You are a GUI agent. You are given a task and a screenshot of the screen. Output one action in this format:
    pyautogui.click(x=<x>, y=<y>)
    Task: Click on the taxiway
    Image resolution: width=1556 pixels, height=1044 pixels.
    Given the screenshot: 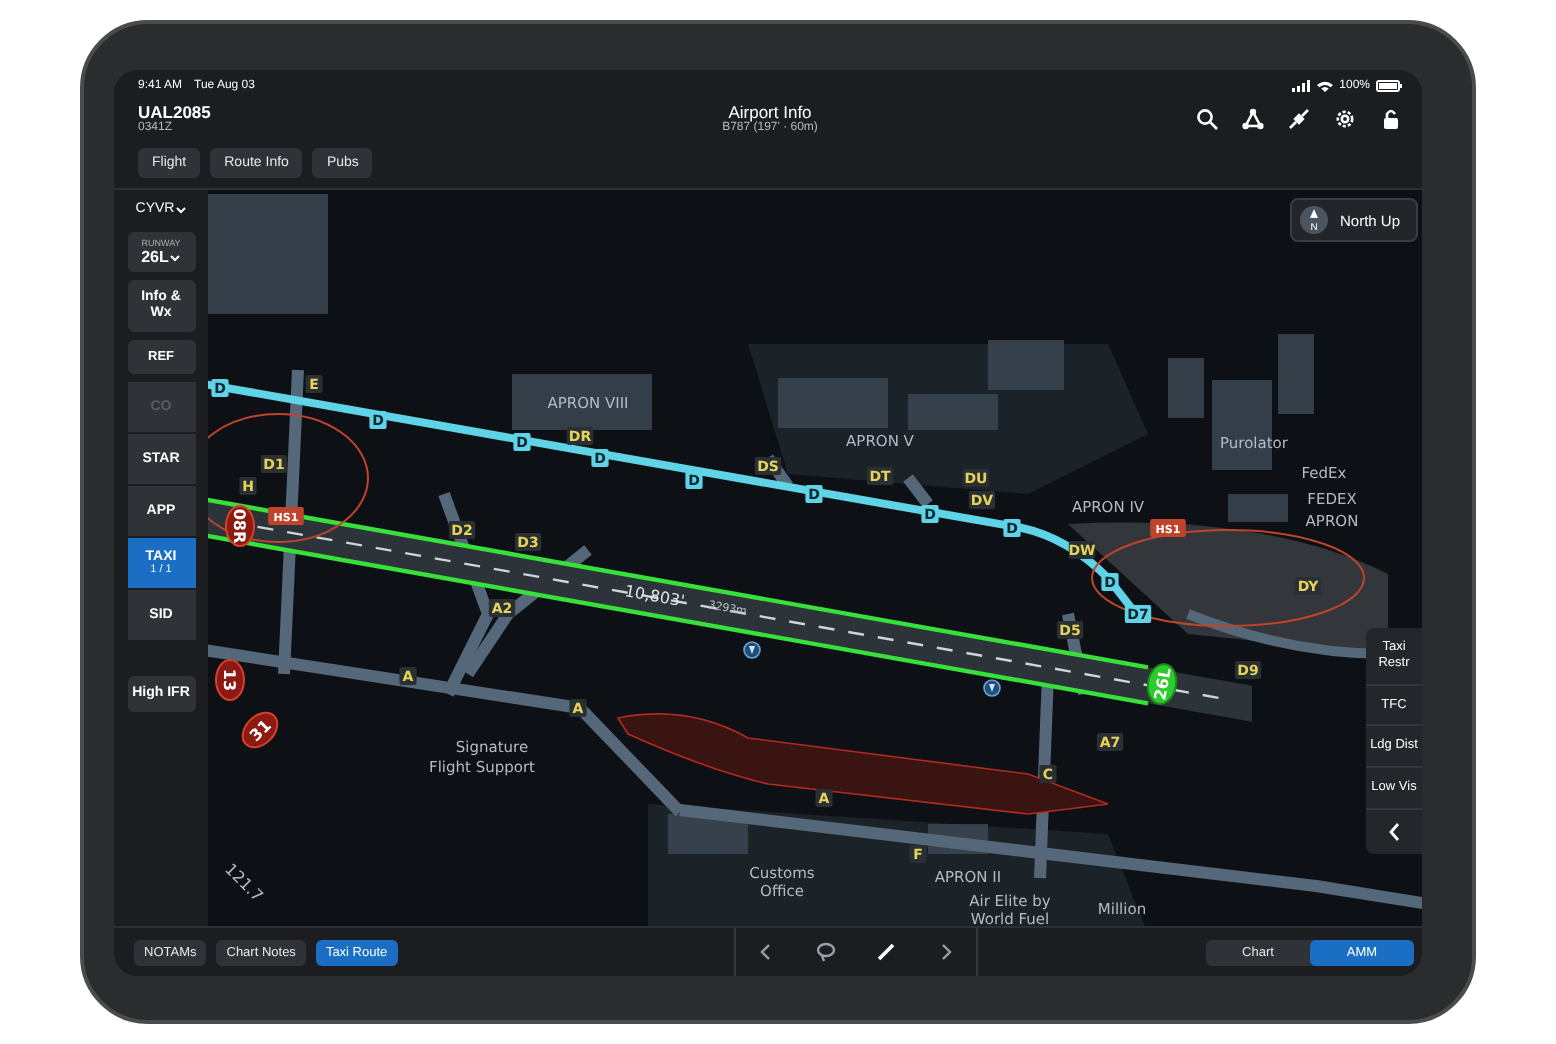 What is the action you would take?
    pyautogui.click(x=918, y=491)
    